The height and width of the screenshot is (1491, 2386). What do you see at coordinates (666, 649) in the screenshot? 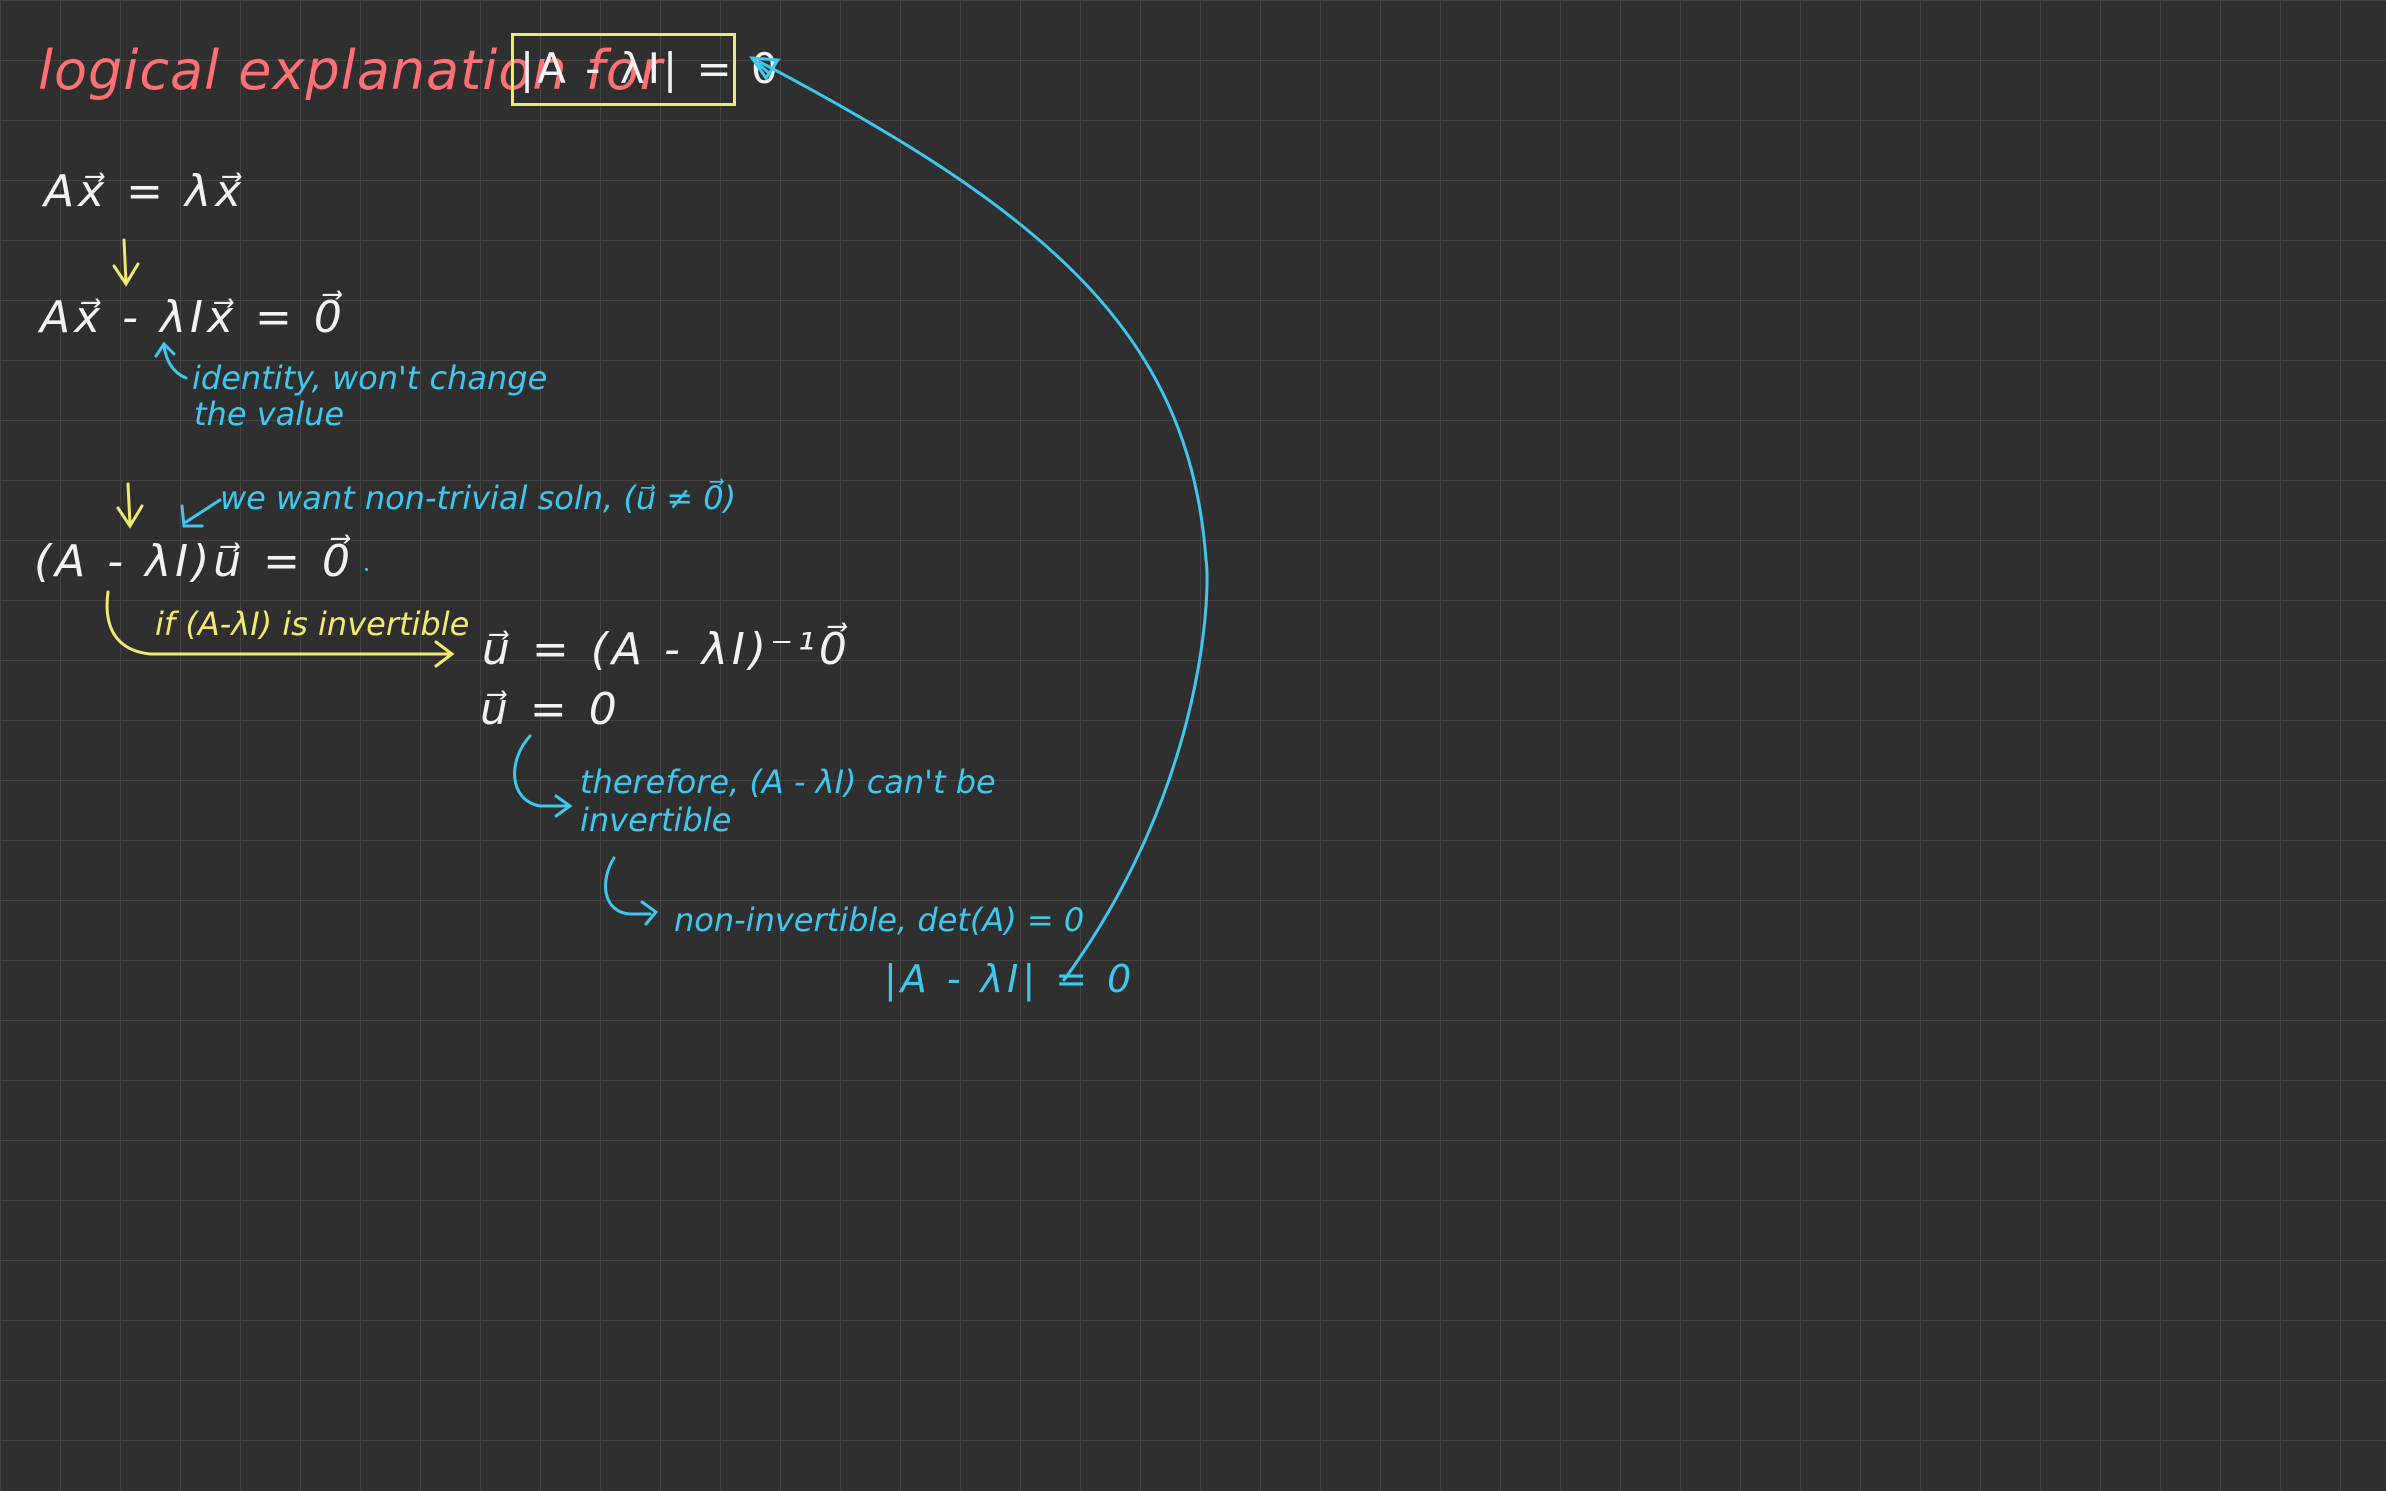
I see `inverse-solution-equation: u⃗ = (A - λI)⁻¹0⃗` at bounding box center [666, 649].